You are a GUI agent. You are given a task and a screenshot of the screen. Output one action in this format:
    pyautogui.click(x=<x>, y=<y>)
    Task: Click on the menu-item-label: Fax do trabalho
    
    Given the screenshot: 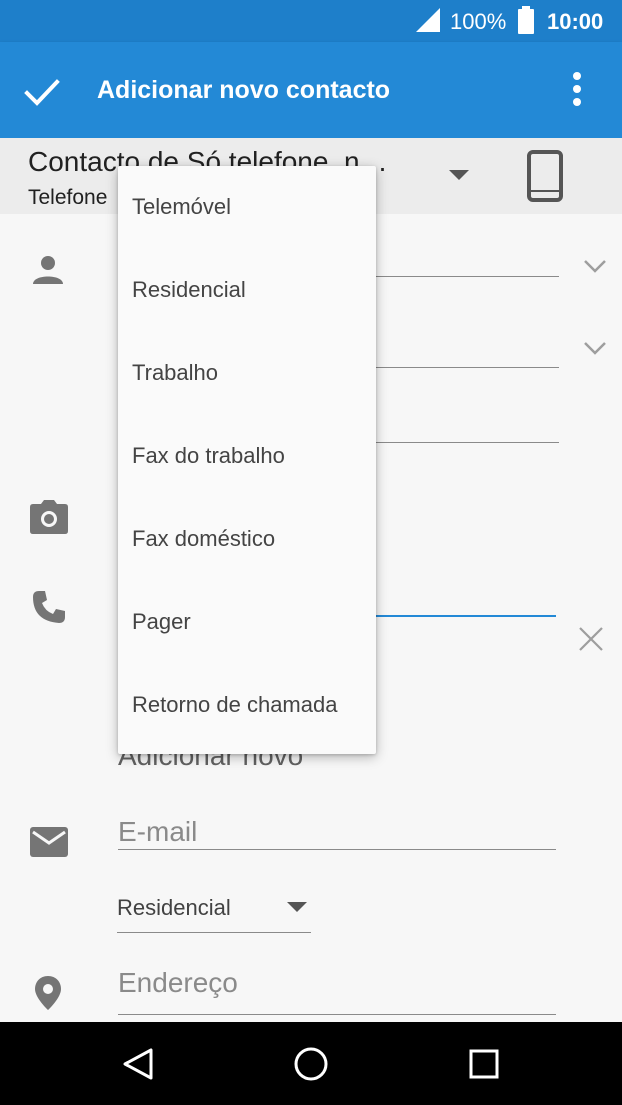 What is the action you would take?
    pyautogui.click(x=208, y=455)
    